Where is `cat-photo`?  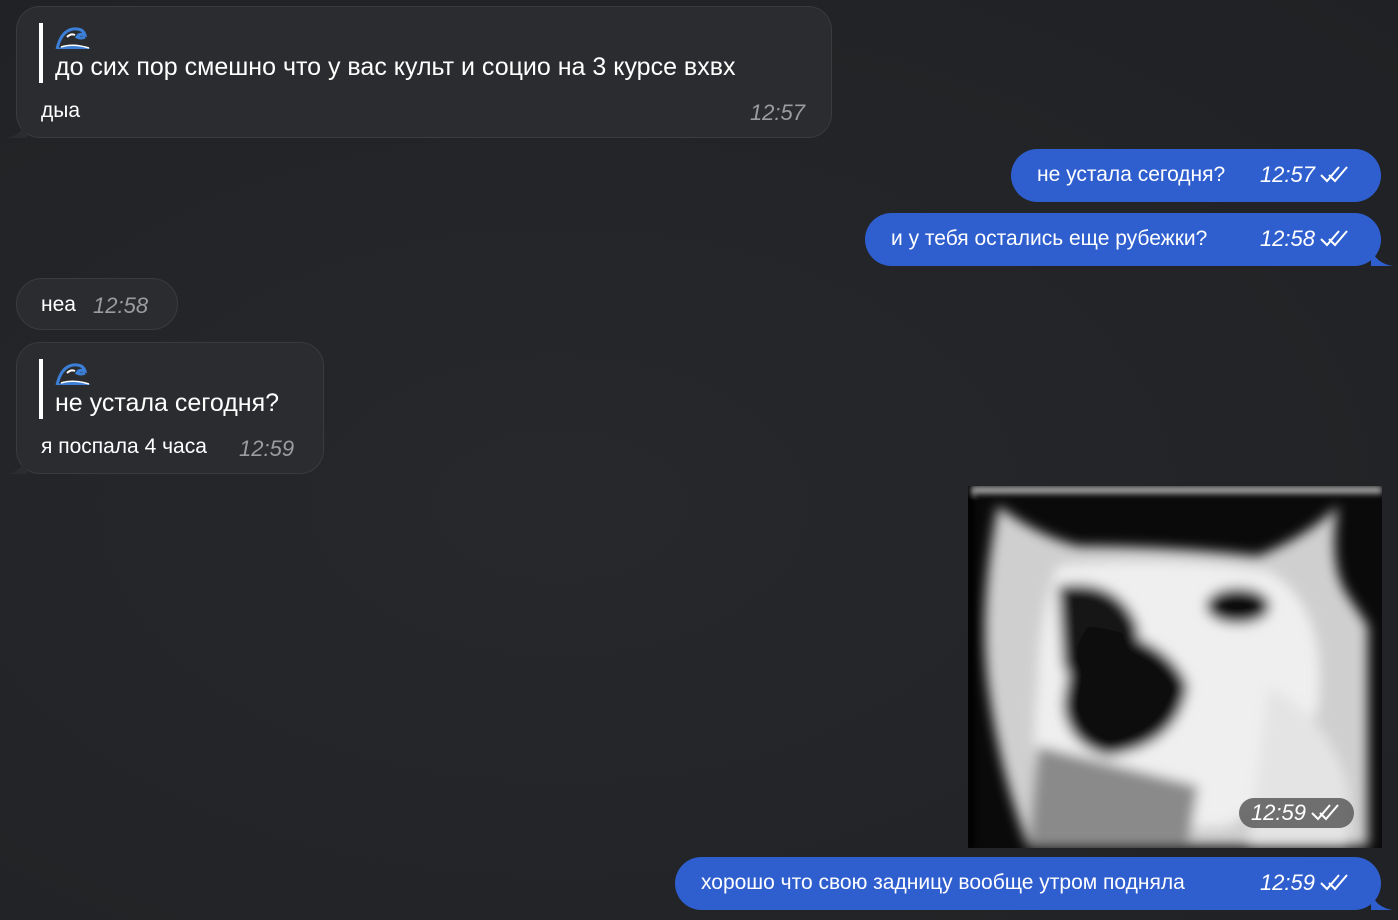
cat-photo is located at coordinates (1175, 667).